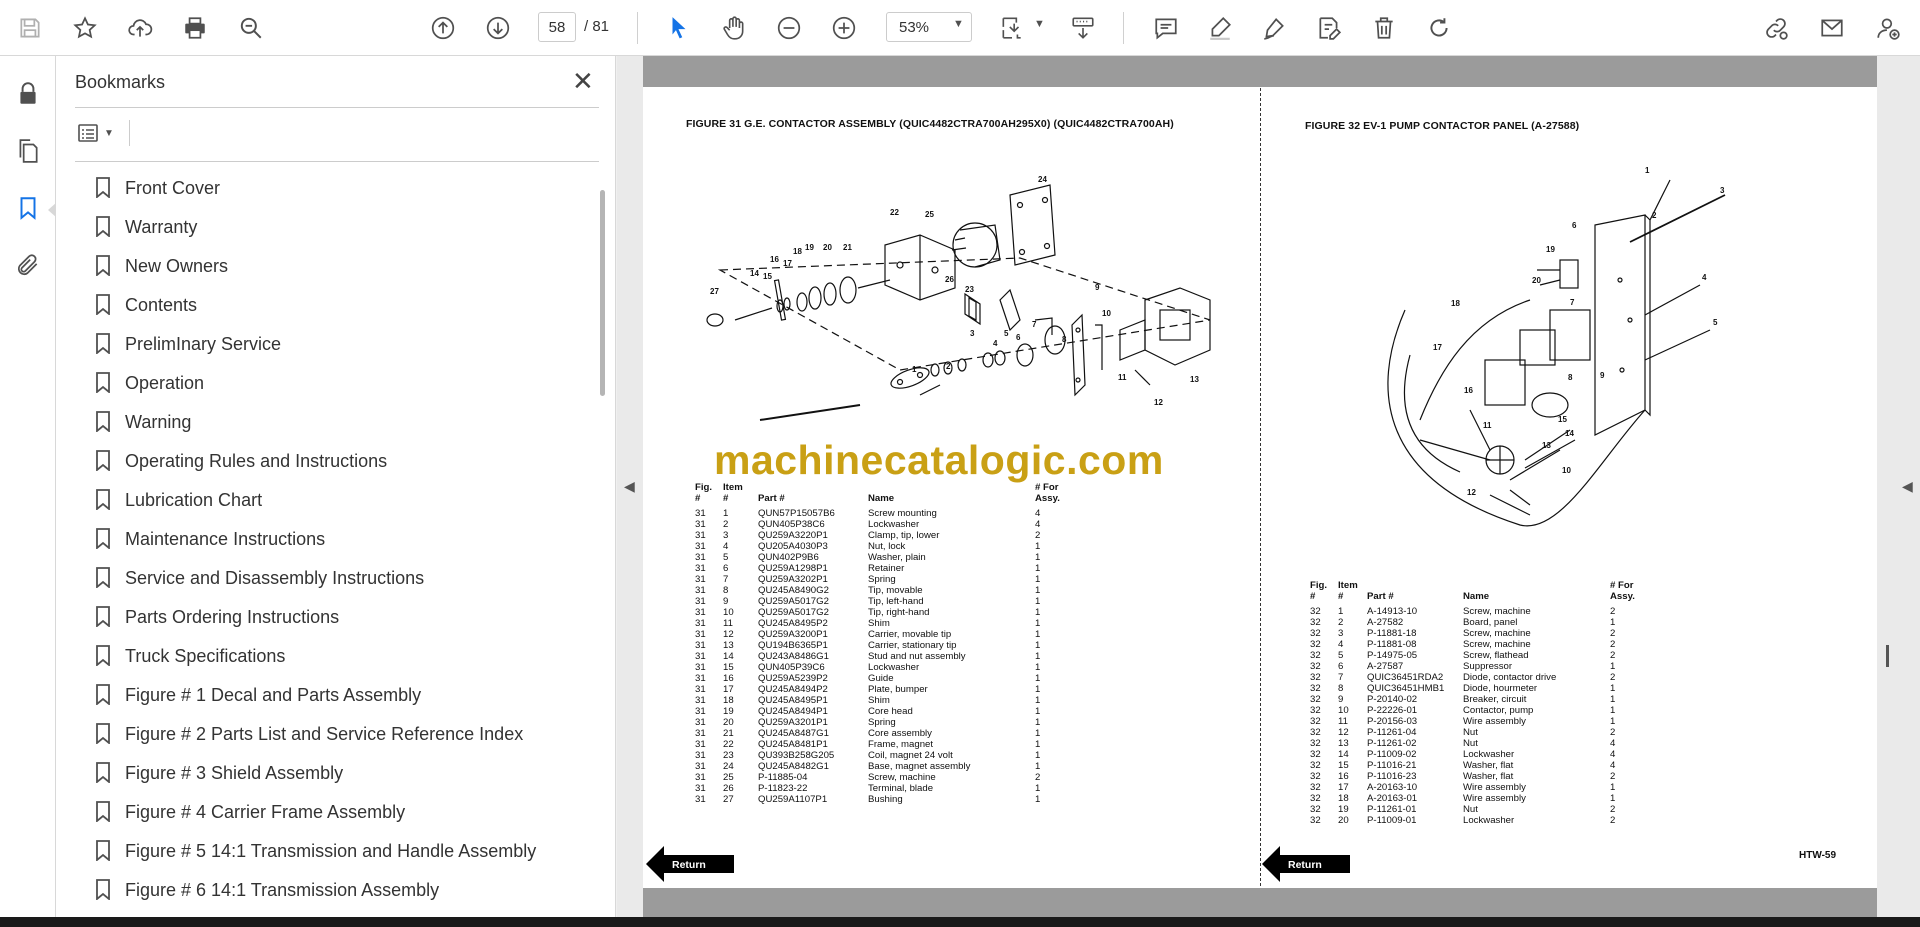 The image size is (1920, 927). Describe the element at coordinates (1392, 754) in the screenshot. I see `table-cell-part: P-11009-02` at that location.